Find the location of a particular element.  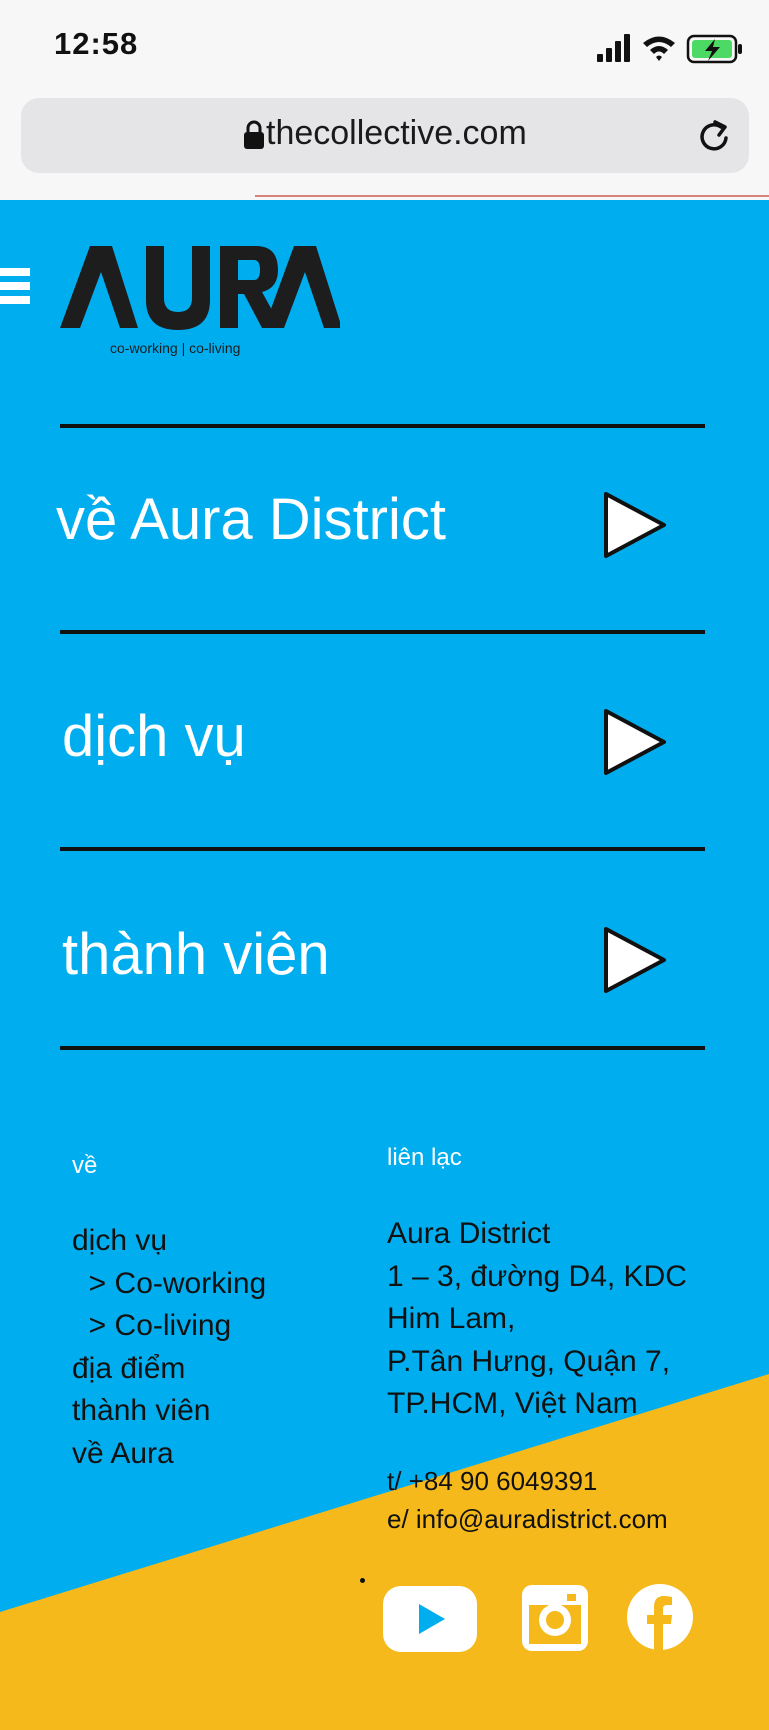

phone-number: t/ +84 90 6049391 is located at coordinates (492, 1481).